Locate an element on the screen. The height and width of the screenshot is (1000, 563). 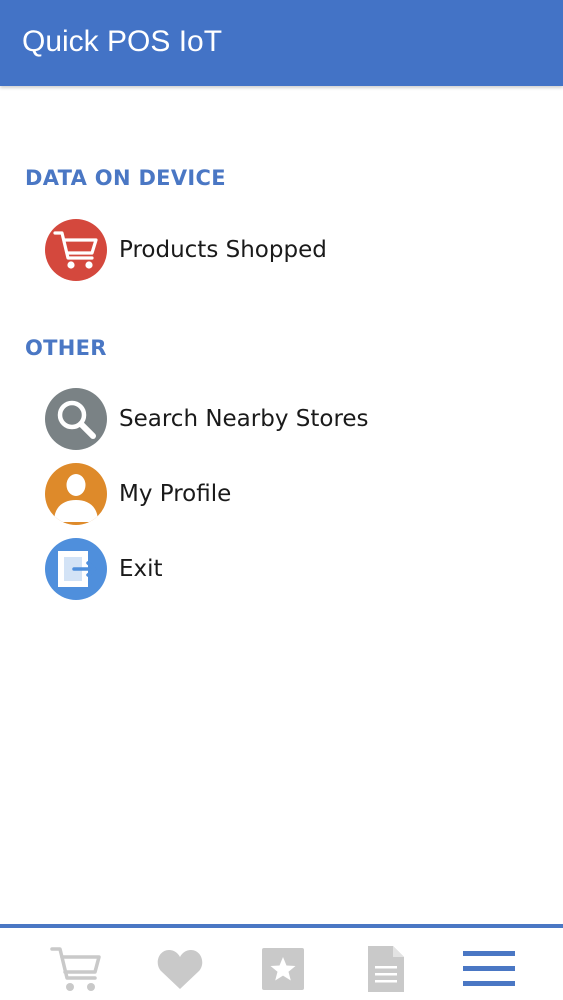
menu-item-search-nearby-stores: Search Nearby Stores is located at coordinates (284, 419).